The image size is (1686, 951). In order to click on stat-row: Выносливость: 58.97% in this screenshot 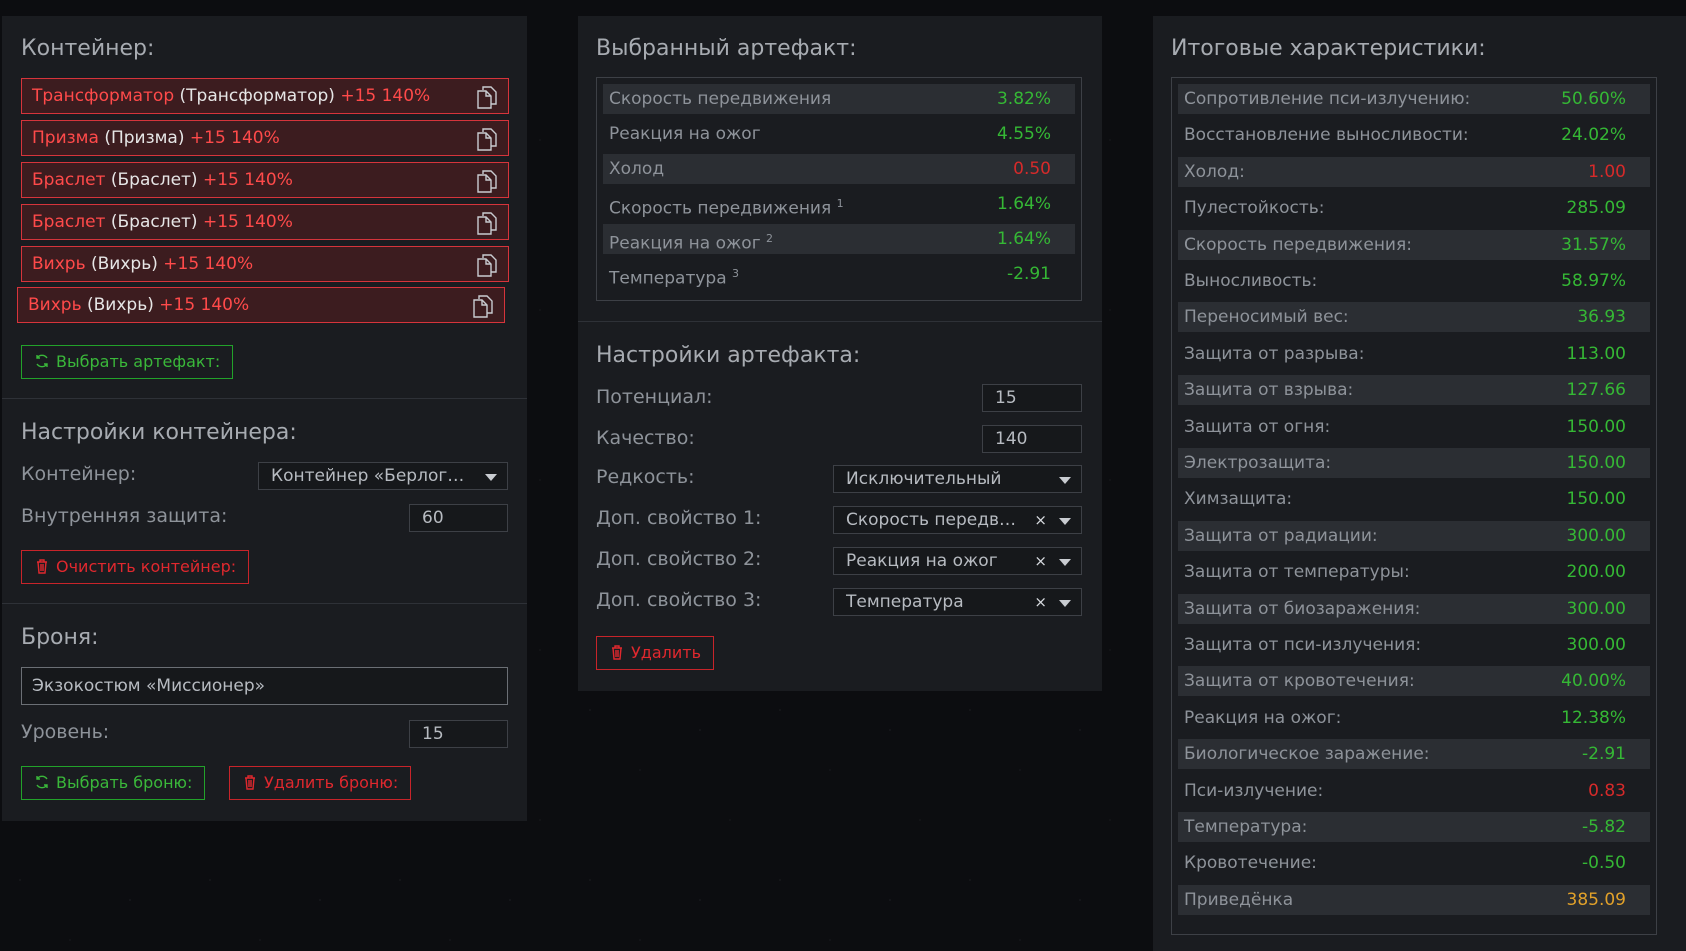, I will do `click(1414, 281)`.